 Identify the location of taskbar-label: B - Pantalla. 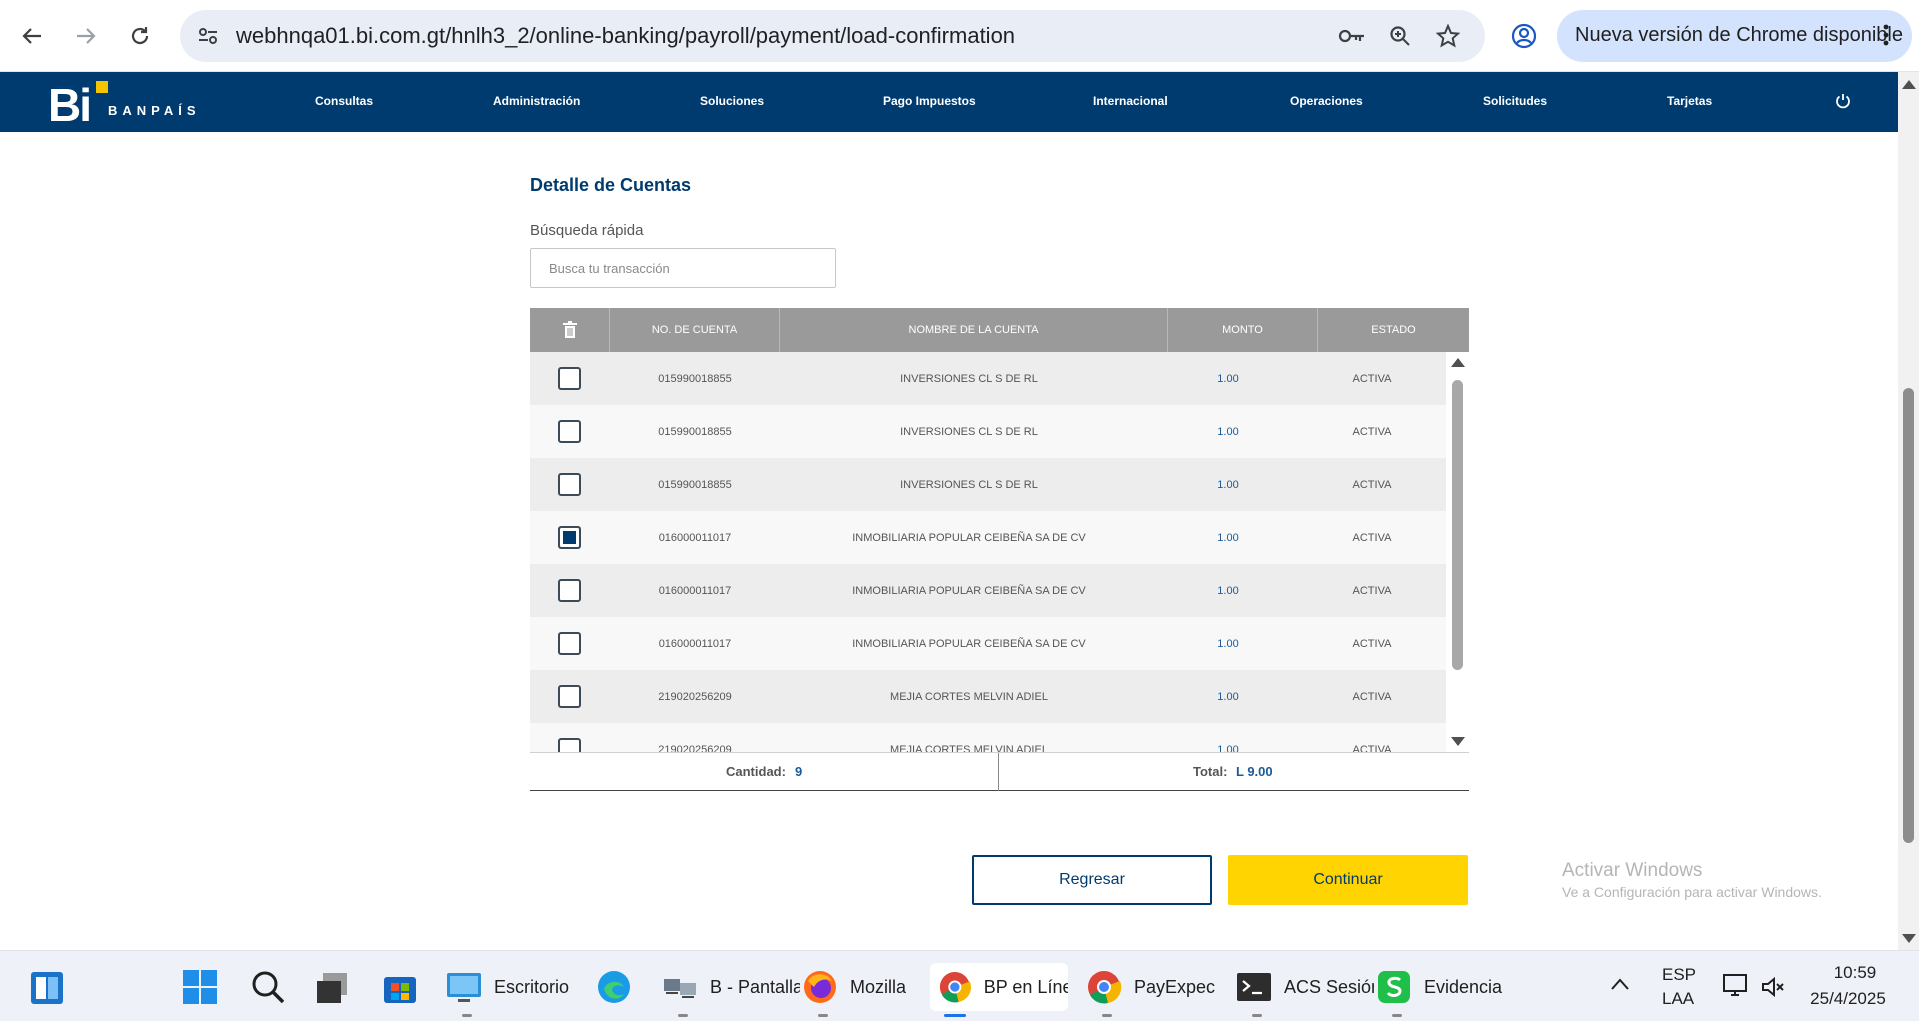
(755, 986).